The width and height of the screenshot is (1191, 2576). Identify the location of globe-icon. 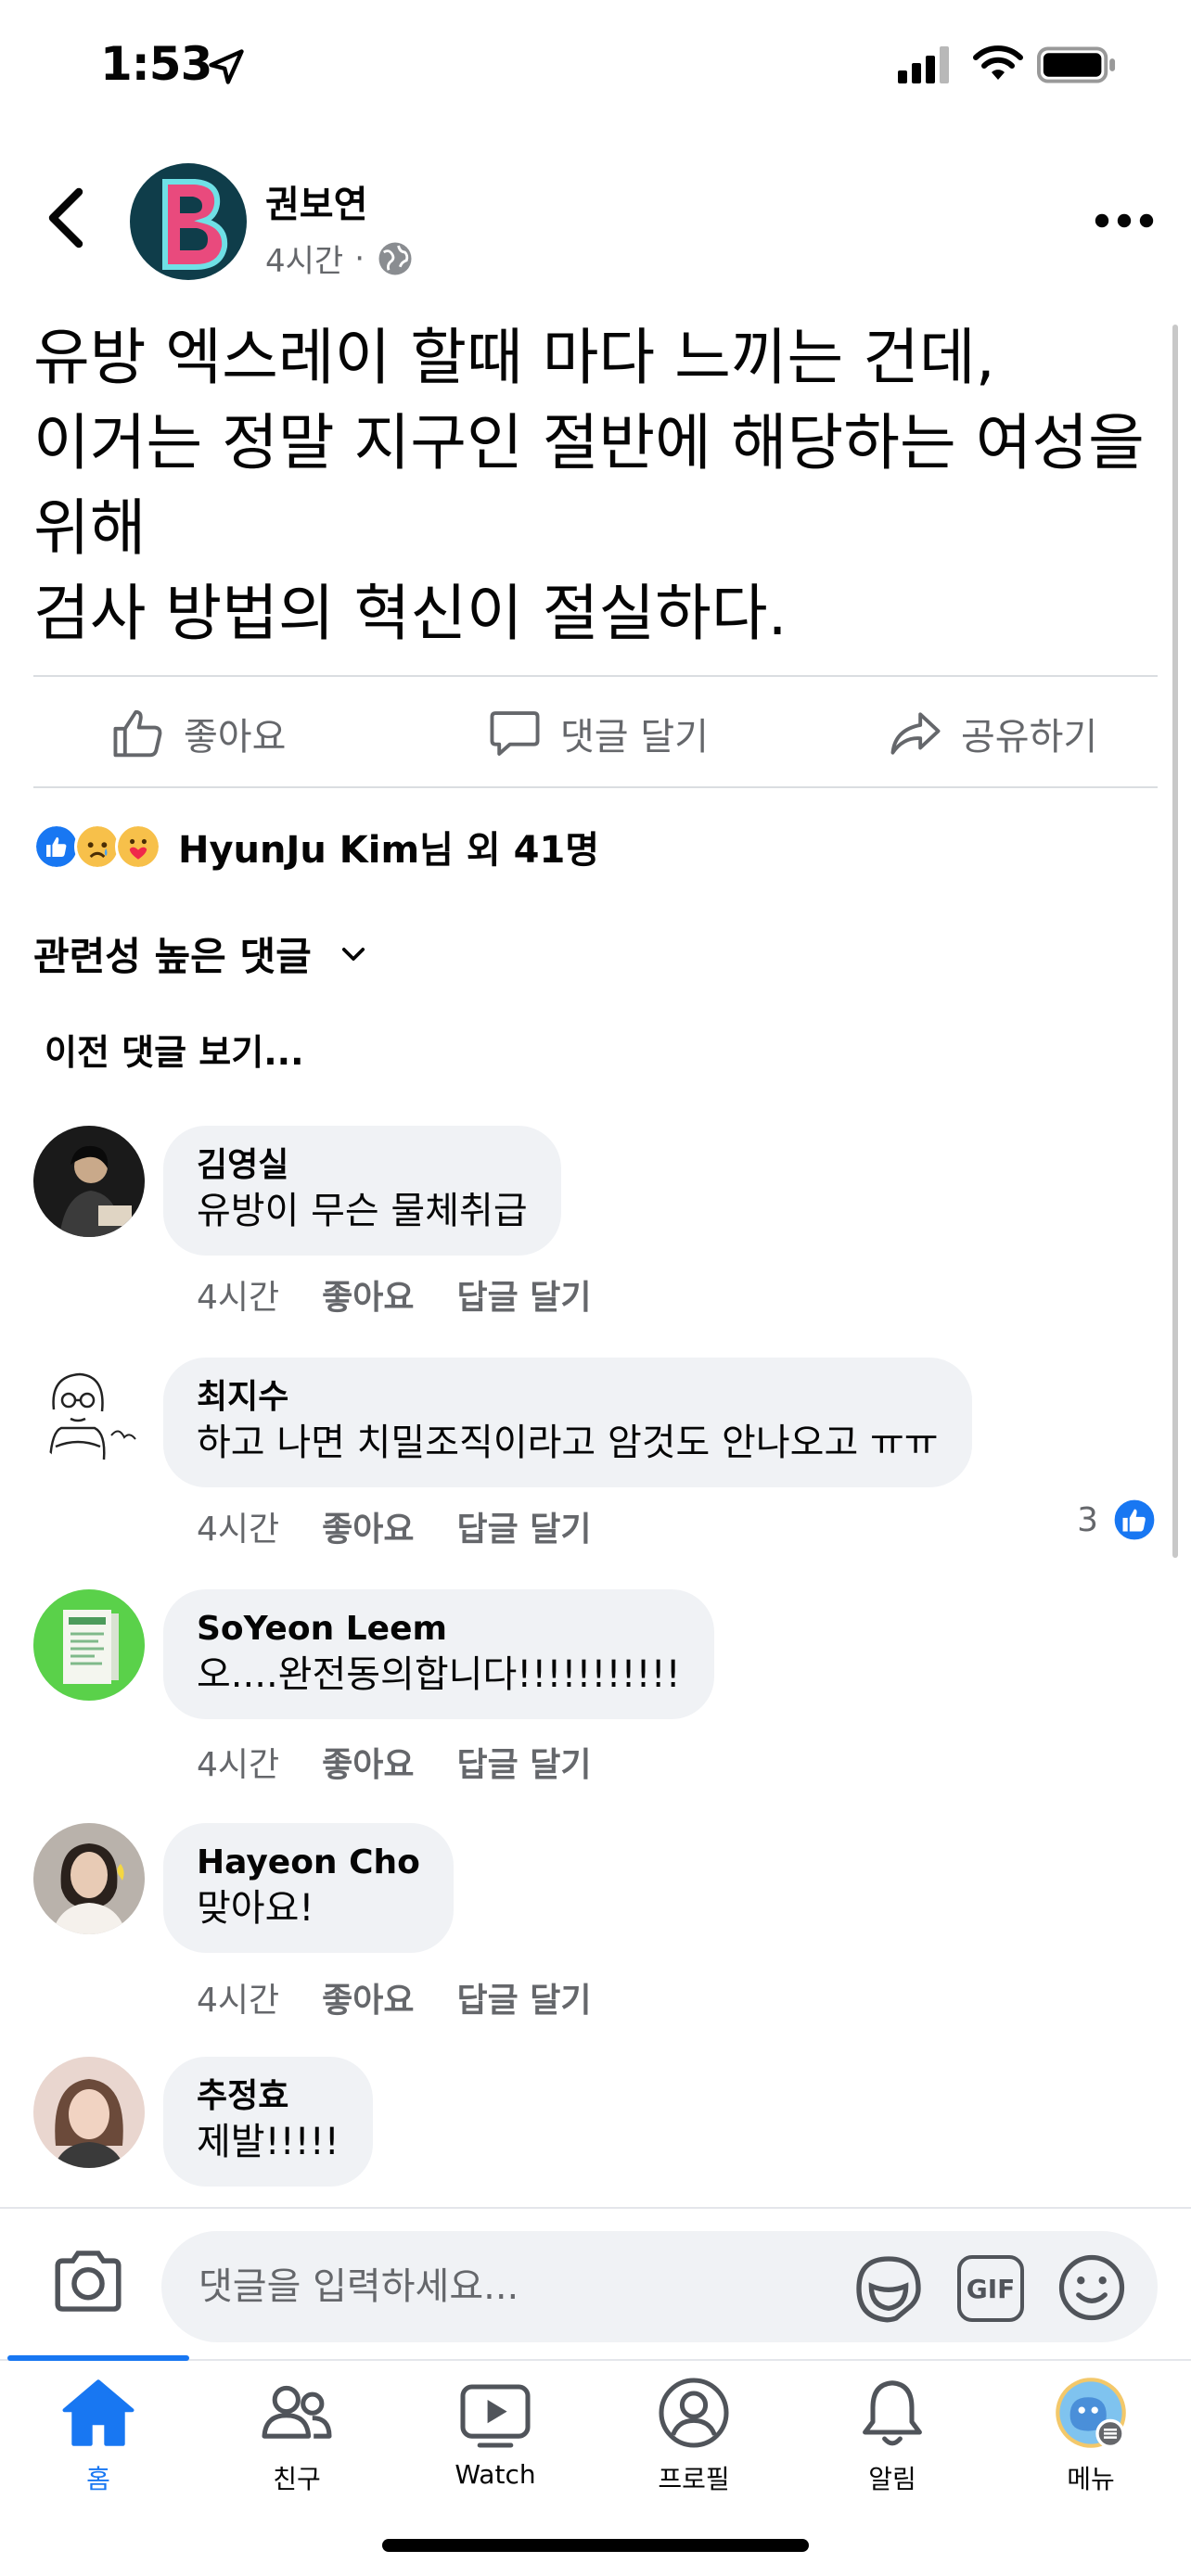
(395, 258).